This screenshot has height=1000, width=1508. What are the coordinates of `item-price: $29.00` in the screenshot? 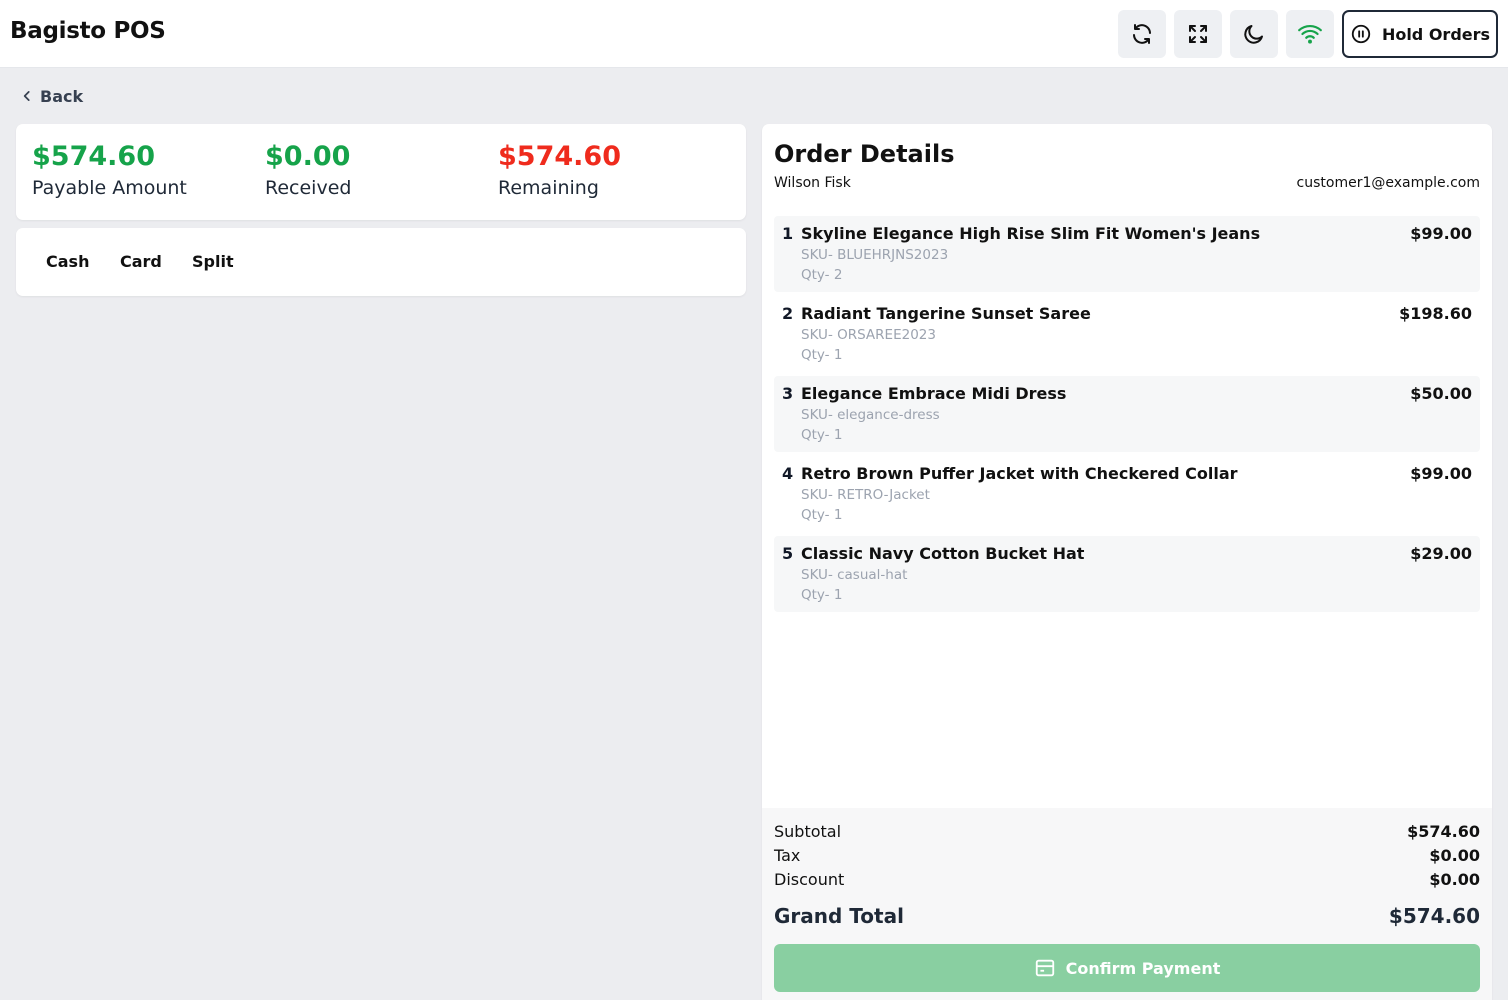 It's located at (1441, 553).